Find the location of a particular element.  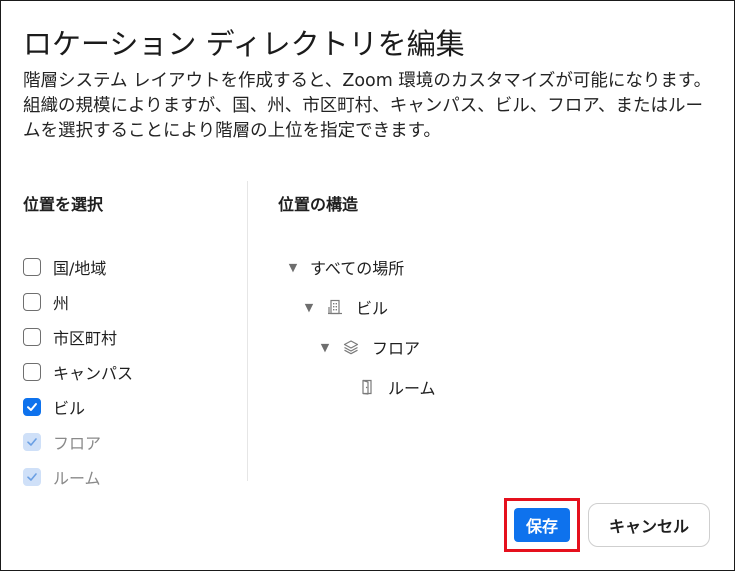

checkbox-city is located at coordinates (32, 336).